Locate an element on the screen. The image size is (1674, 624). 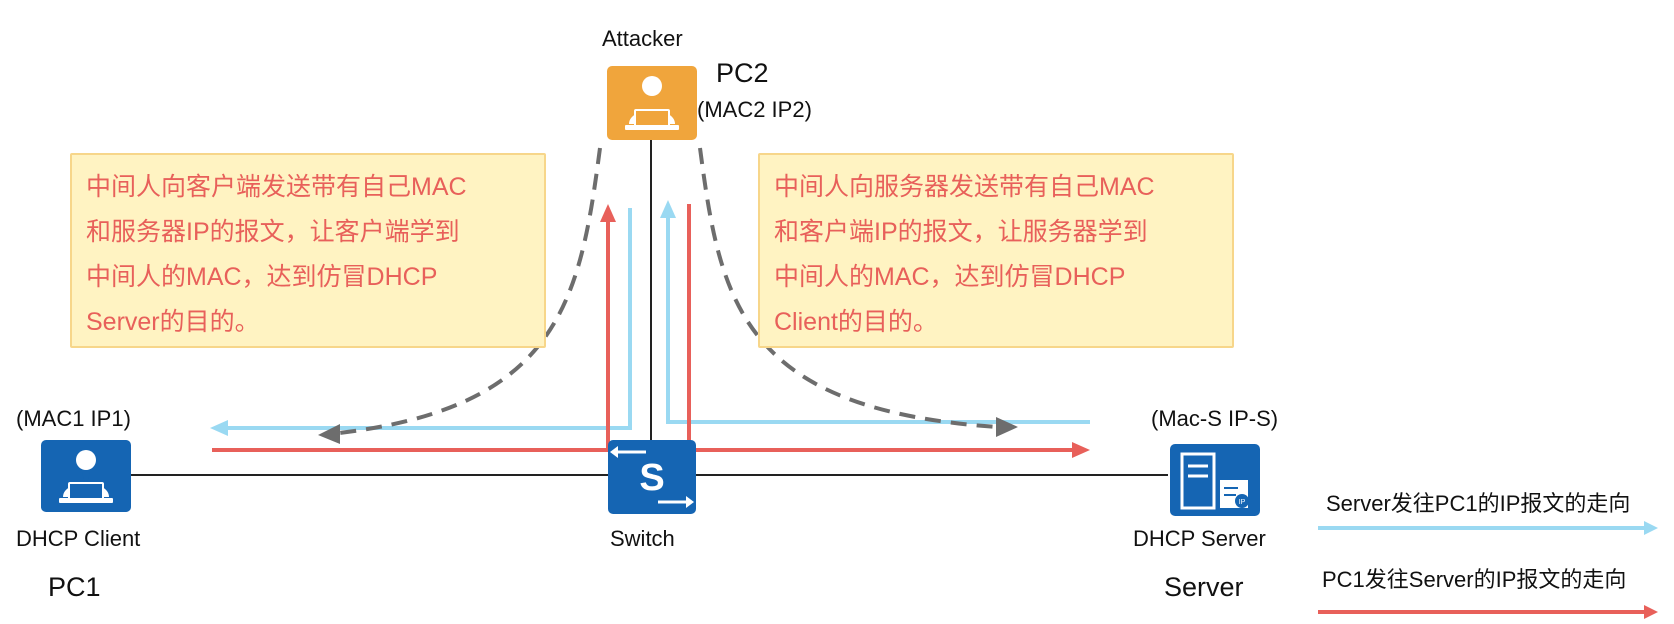
user-pc-icon is located at coordinates (86, 476).